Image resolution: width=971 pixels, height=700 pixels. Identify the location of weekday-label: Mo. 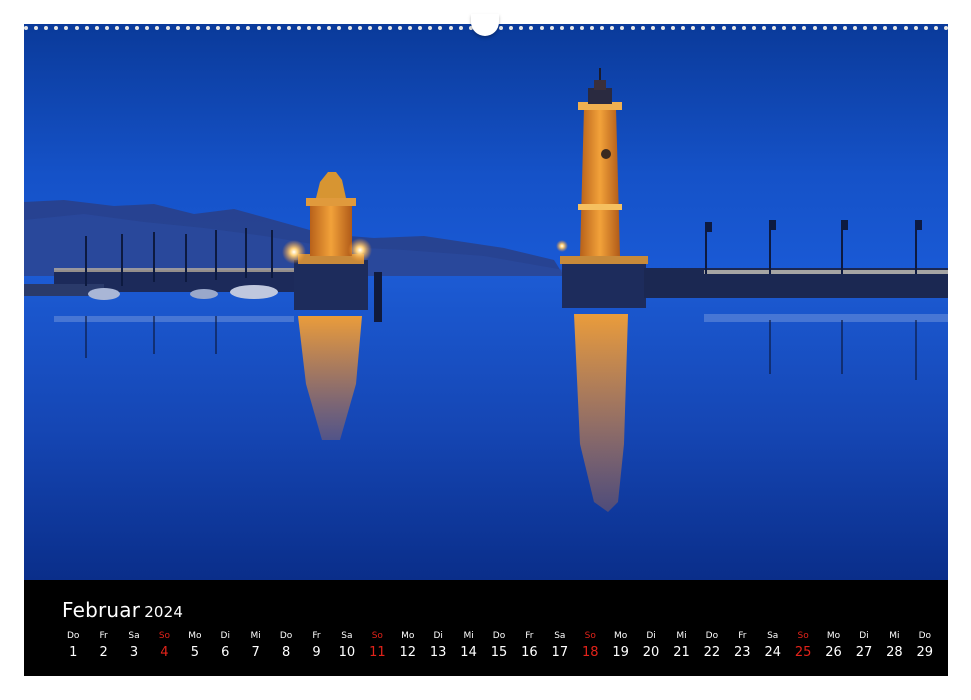
(195, 636).